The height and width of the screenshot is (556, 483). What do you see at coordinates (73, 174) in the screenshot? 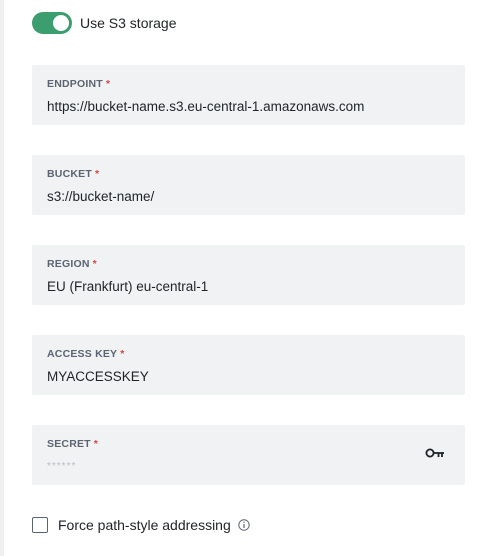
I see `bucket-label: BUCKET *` at bounding box center [73, 174].